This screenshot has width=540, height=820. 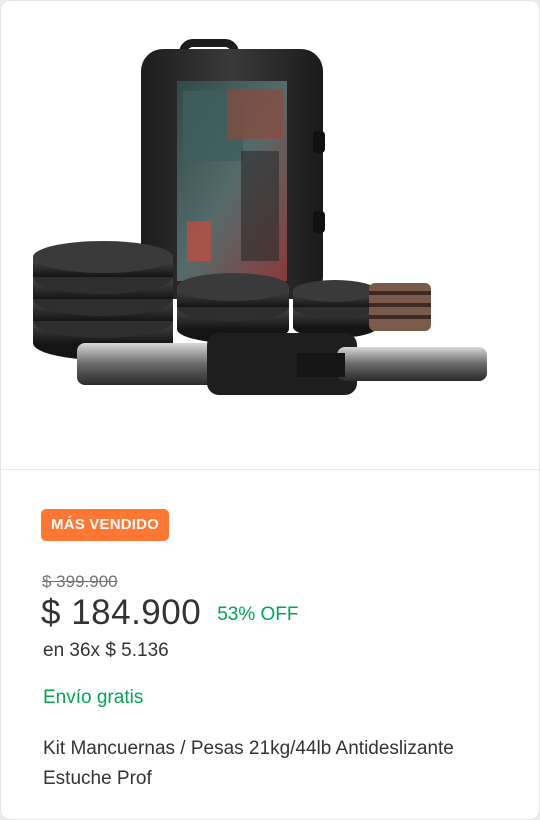 What do you see at coordinates (105, 525) in the screenshot?
I see `best-seller-badge: MÁS VENDIDO` at bounding box center [105, 525].